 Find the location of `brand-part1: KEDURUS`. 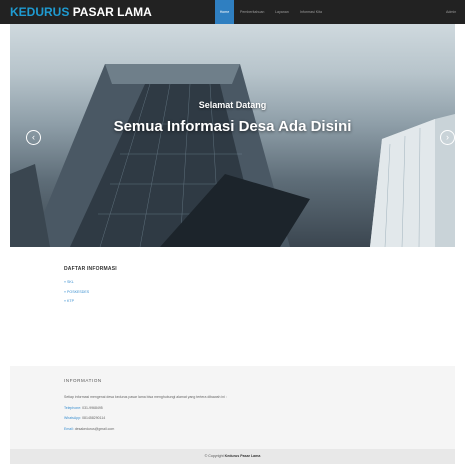

brand-part1: KEDURUS is located at coordinates (40, 12).